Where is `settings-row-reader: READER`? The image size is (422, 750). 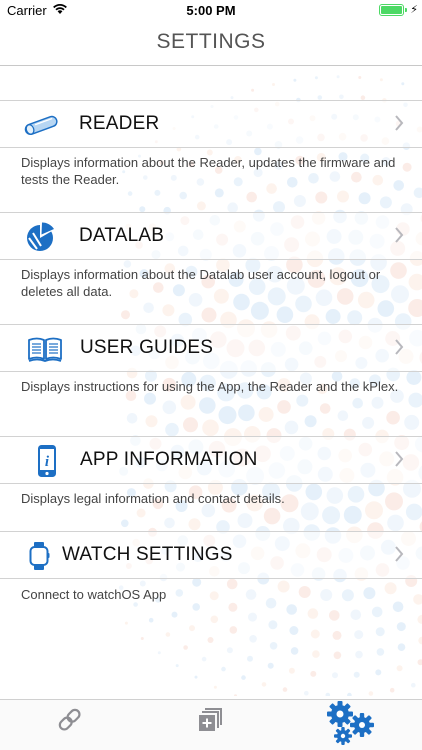 settings-row-reader: READER is located at coordinates (211, 124).